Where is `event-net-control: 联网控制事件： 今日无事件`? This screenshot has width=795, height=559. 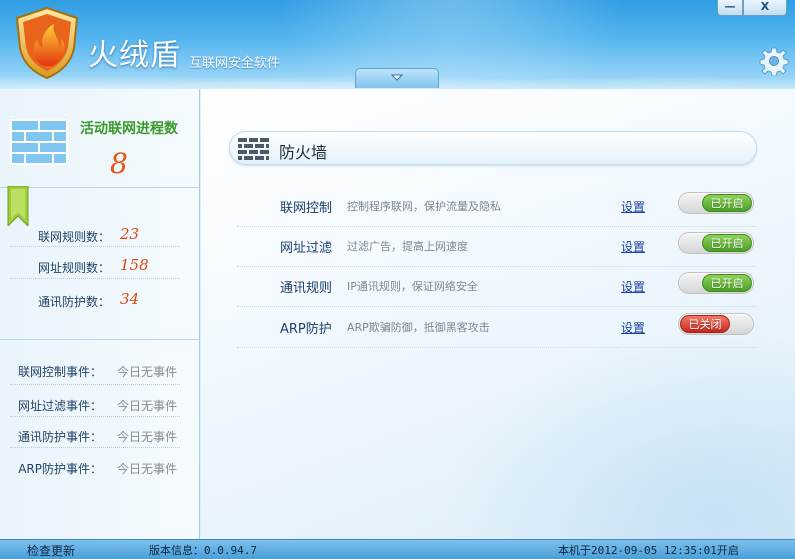
event-net-control: 联网控制事件： 今日无事件 is located at coordinates (95, 372).